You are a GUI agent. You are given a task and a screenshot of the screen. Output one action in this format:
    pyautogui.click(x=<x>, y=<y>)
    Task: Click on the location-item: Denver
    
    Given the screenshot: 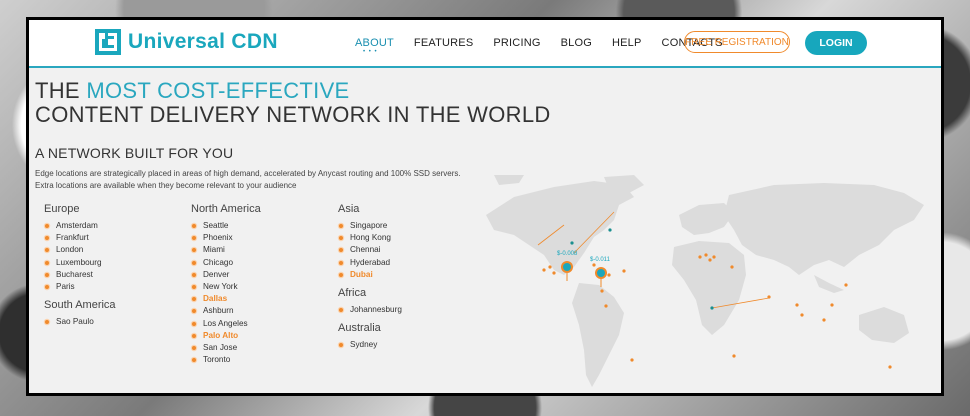 What is the action you would take?
    pyautogui.click(x=226, y=275)
    